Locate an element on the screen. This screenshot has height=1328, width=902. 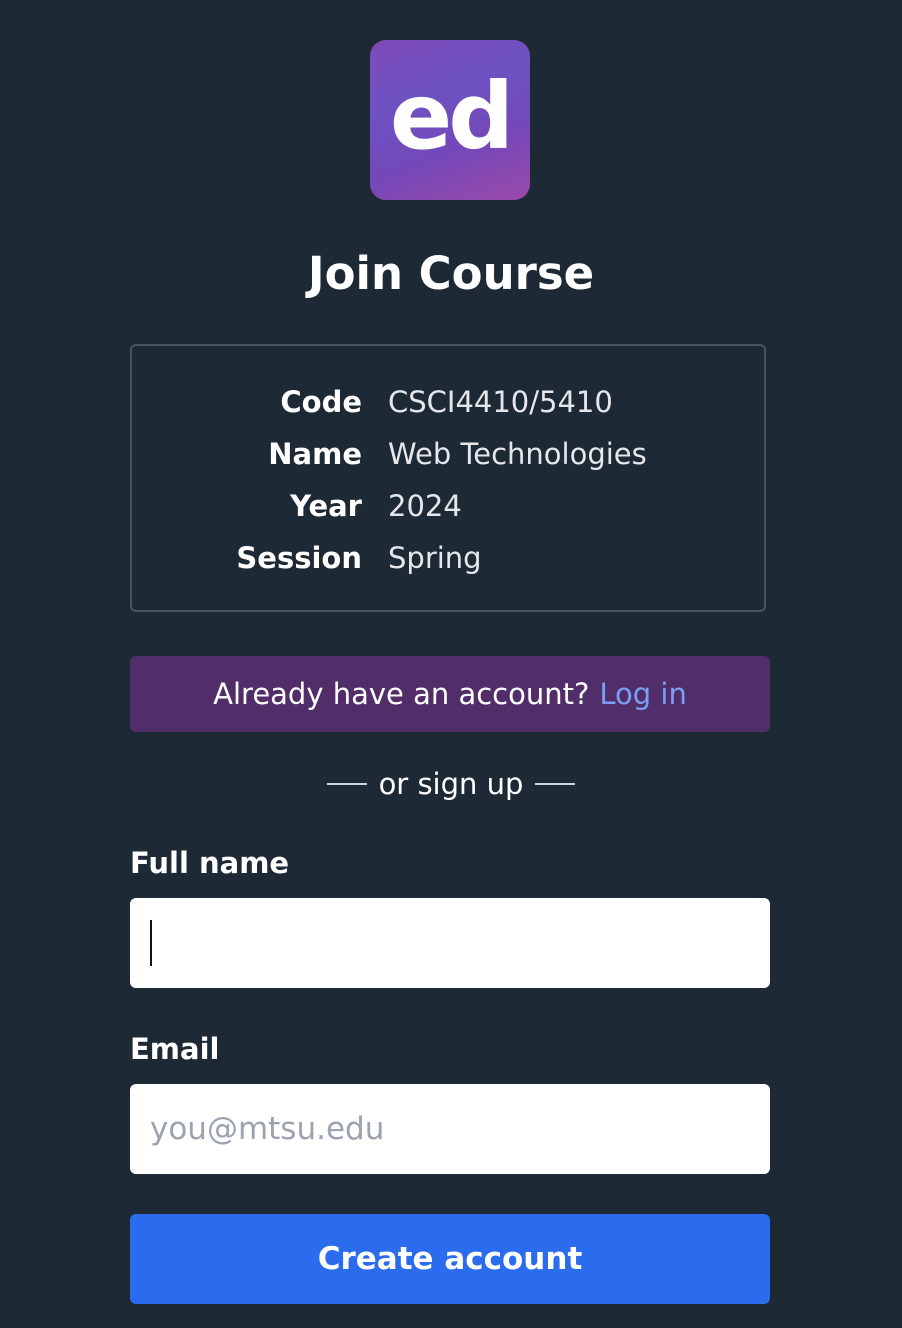
text-cursor is located at coordinates (151, 943).